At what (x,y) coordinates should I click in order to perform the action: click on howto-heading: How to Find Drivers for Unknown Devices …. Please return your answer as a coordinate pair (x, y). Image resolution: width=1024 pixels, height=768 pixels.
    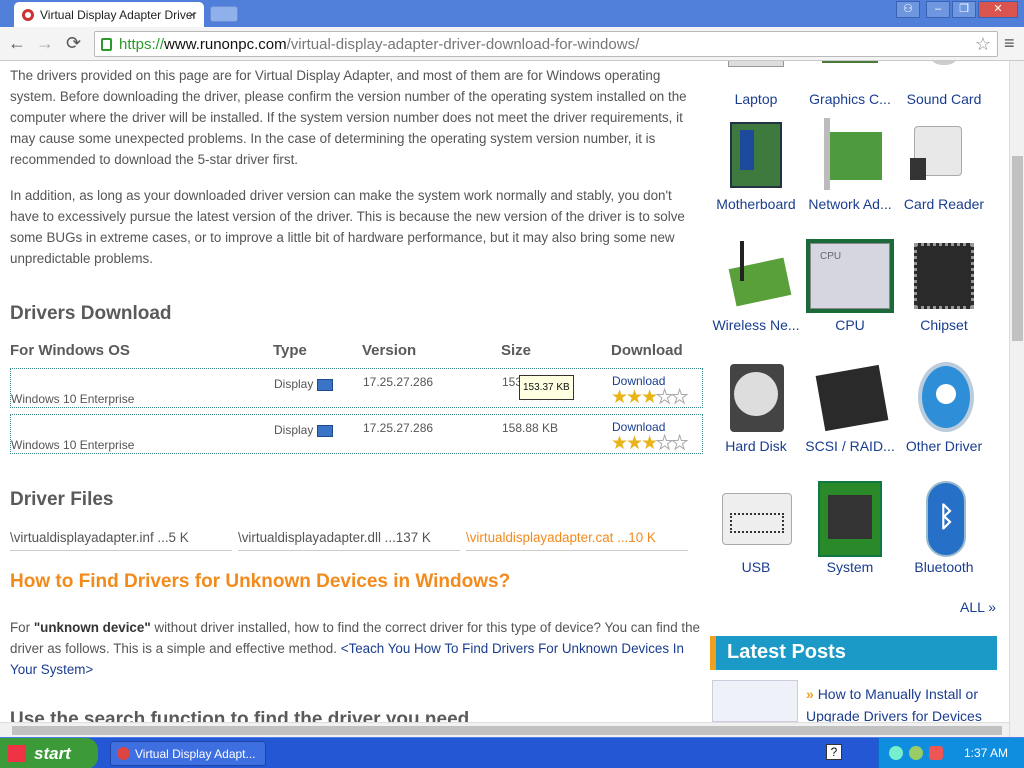
    Looking at the image, I should click on (260, 581).